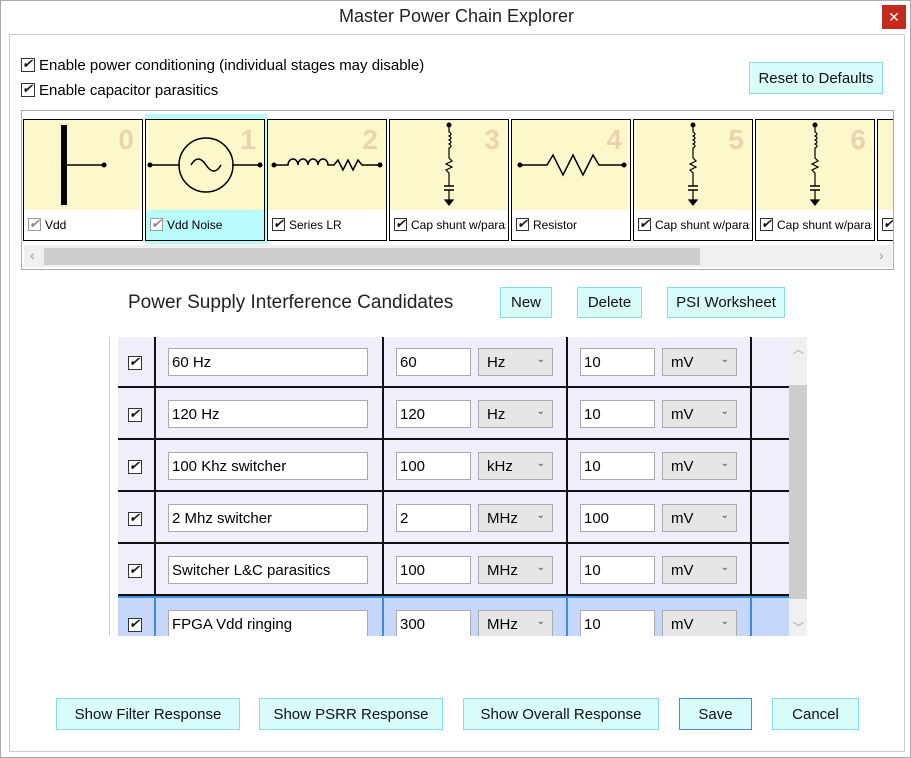 This screenshot has height=758, width=911. What do you see at coordinates (433, 362) in the screenshot?
I see `frequency-input: 60` at bounding box center [433, 362].